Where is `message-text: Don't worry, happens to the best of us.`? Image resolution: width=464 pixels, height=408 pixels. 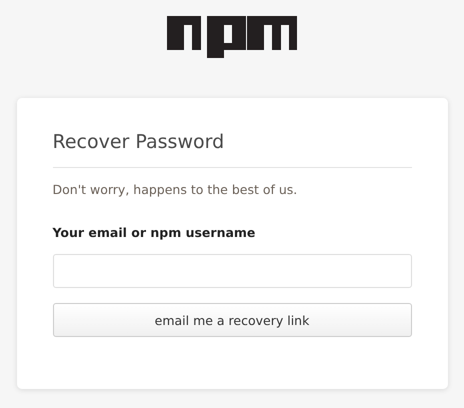
message-text: Don't worry, happens to the best of us. is located at coordinates (175, 189).